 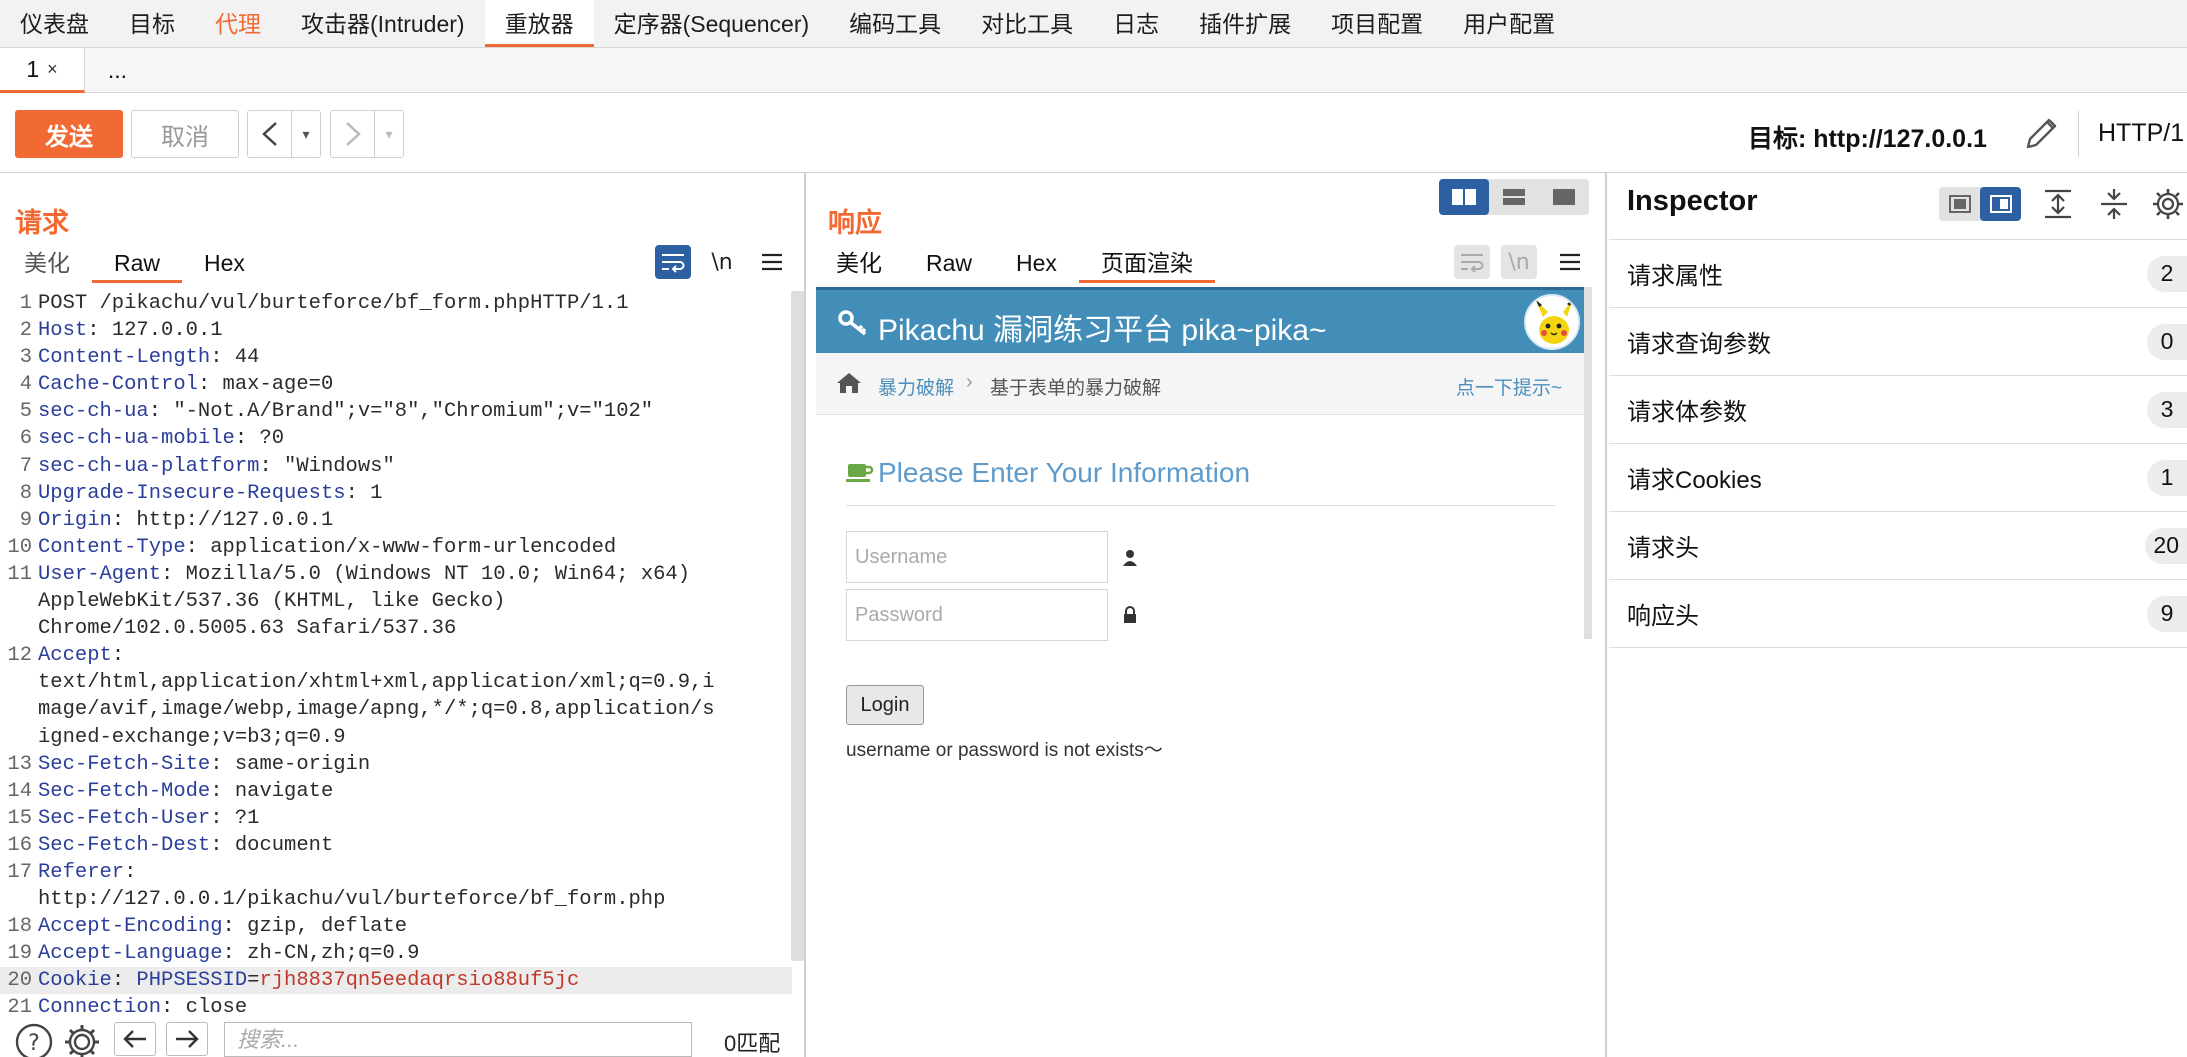 What do you see at coordinates (916, 386) in the screenshot?
I see `breadcrumb-brute-force: 暴力破解` at bounding box center [916, 386].